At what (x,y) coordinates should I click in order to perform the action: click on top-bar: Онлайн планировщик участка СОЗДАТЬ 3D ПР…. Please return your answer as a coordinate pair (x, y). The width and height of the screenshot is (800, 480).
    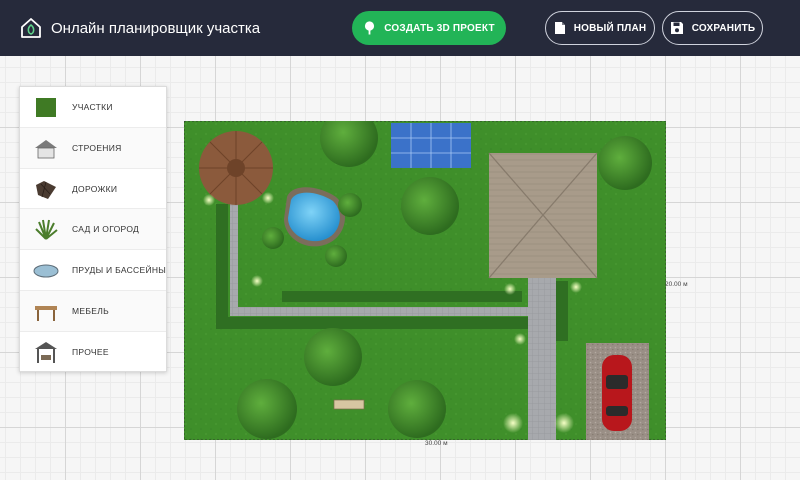
    Looking at the image, I should click on (400, 28).